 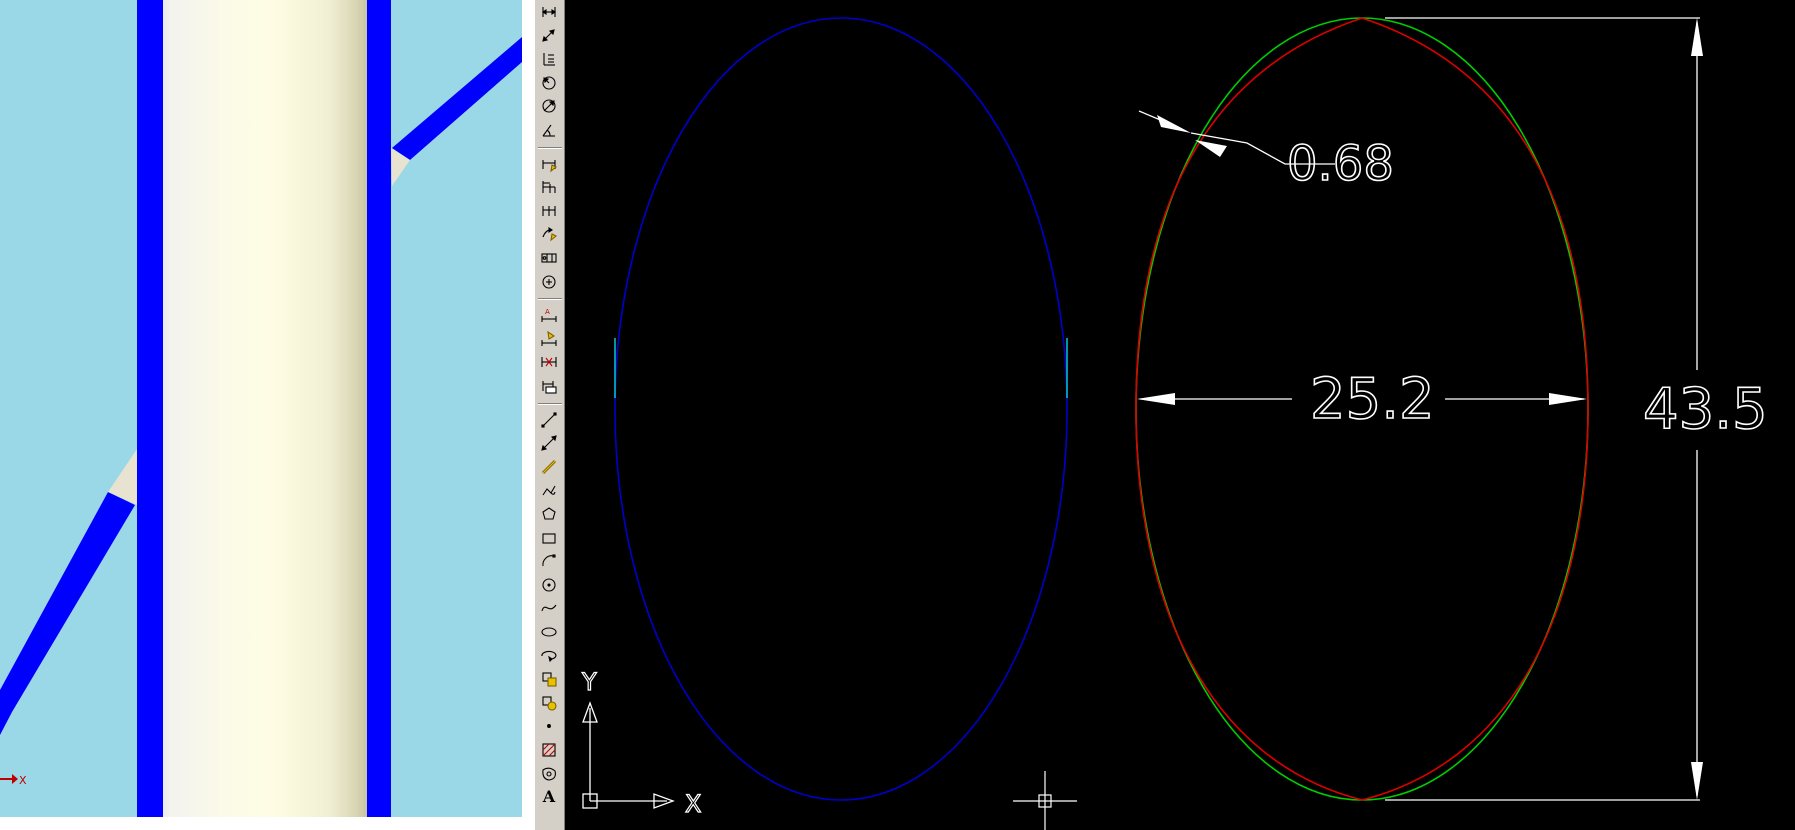 I want to click on left-vertical-tube, so click(x=150, y=408).